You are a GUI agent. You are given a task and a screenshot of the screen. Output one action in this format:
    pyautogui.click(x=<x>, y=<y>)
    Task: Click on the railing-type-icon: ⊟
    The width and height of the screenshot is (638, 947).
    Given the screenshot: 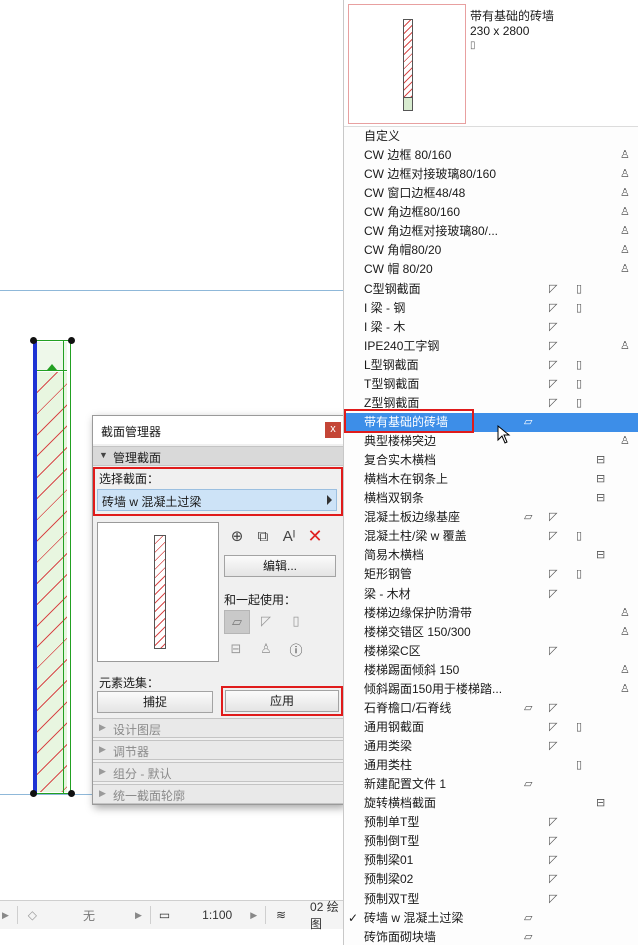 What is the action you would take?
    pyautogui.click(x=236, y=649)
    